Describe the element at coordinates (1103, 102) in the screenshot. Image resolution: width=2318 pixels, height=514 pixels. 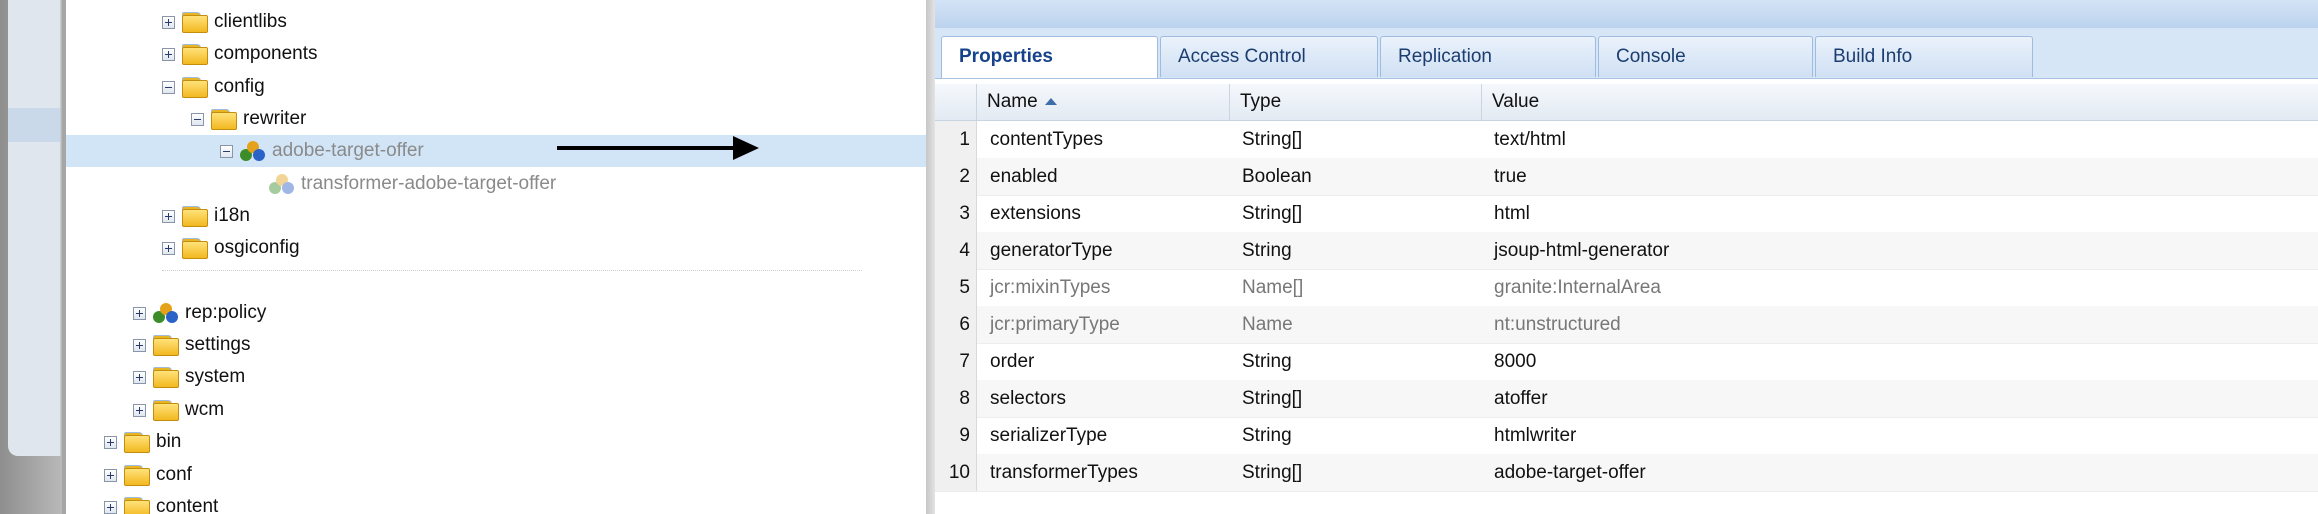
I see `column-header-name: Name` at that location.